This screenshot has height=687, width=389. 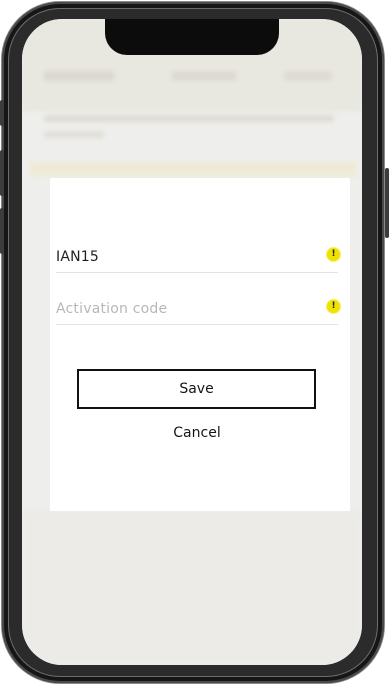 What do you see at coordinates (2, 231) in the screenshot?
I see `volume-down-button` at bounding box center [2, 231].